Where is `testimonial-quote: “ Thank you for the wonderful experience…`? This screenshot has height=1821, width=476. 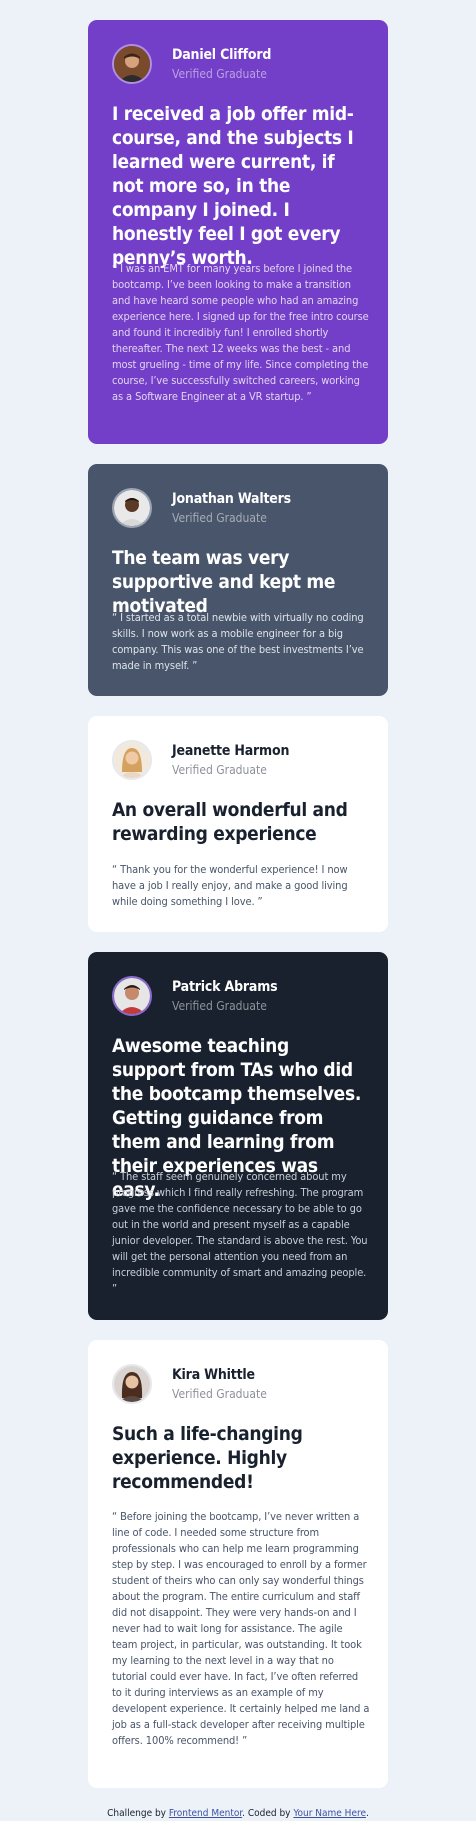
testimonial-quote: “ Thank you for the wonderful experience… is located at coordinates (230, 885).